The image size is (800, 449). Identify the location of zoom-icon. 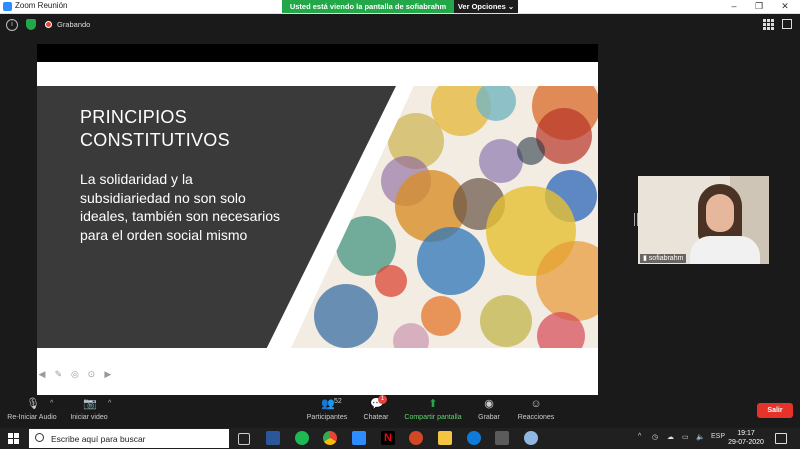
(359, 438).